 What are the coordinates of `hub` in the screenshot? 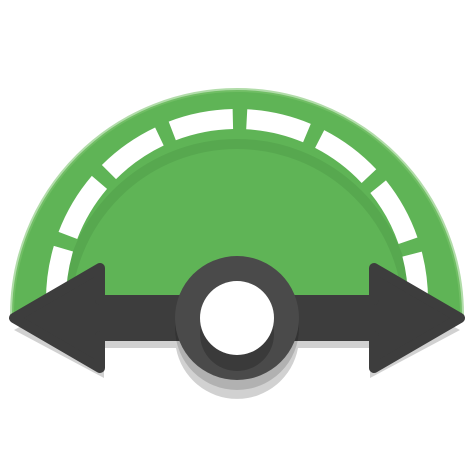 It's located at (237, 323).